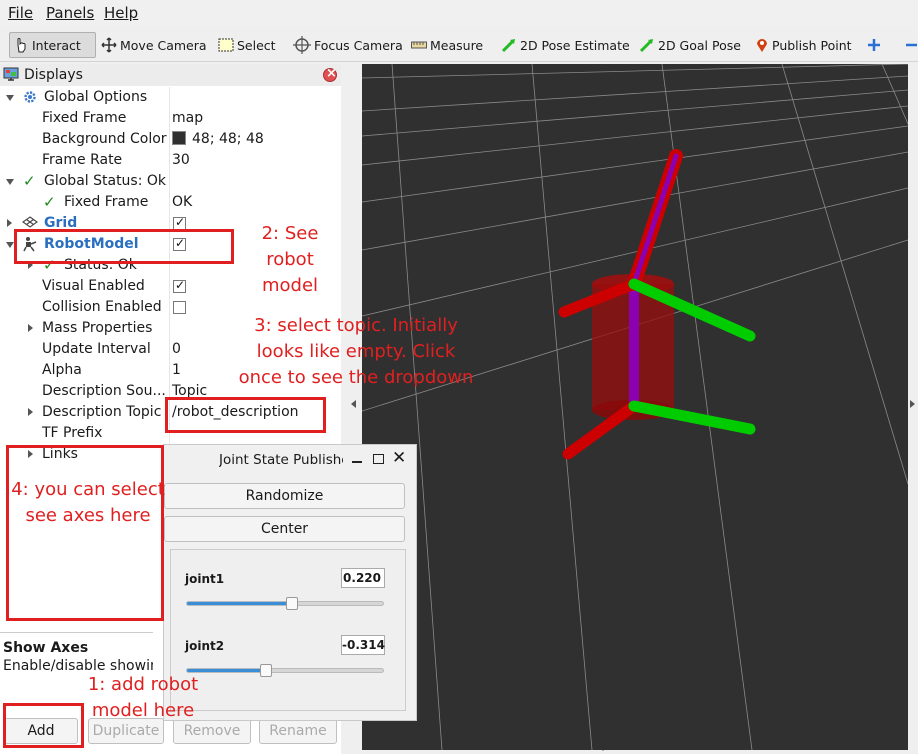 Image resolution: width=918 pixels, height=754 pixels. What do you see at coordinates (88, 502) in the screenshot?
I see `annotation-step-4: 4: you can select see axes here` at bounding box center [88, 502].